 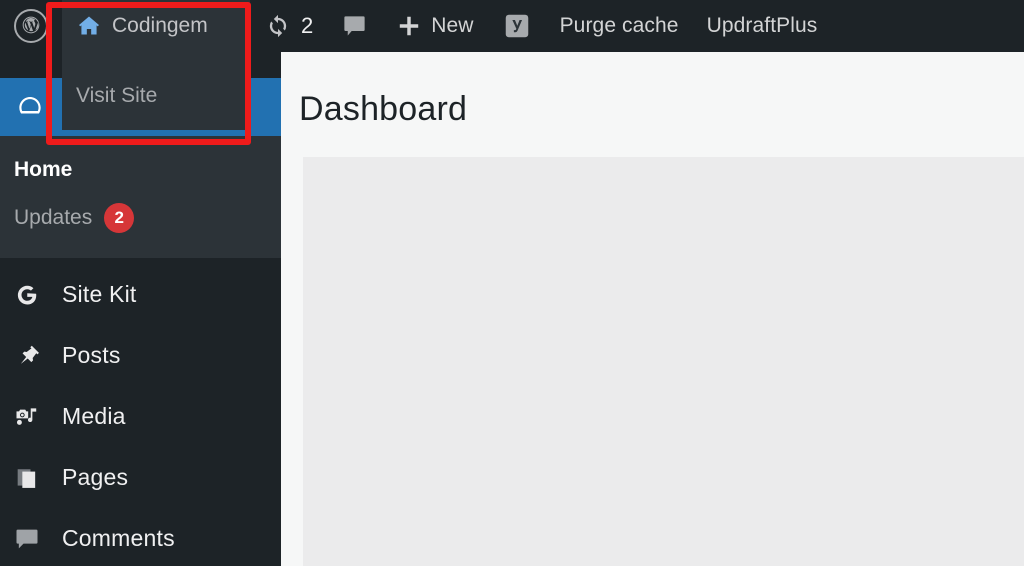 I want to click on sidebar-main-menu: Site Kit Posts Media Pages Comments, so click(x=140, y=415).